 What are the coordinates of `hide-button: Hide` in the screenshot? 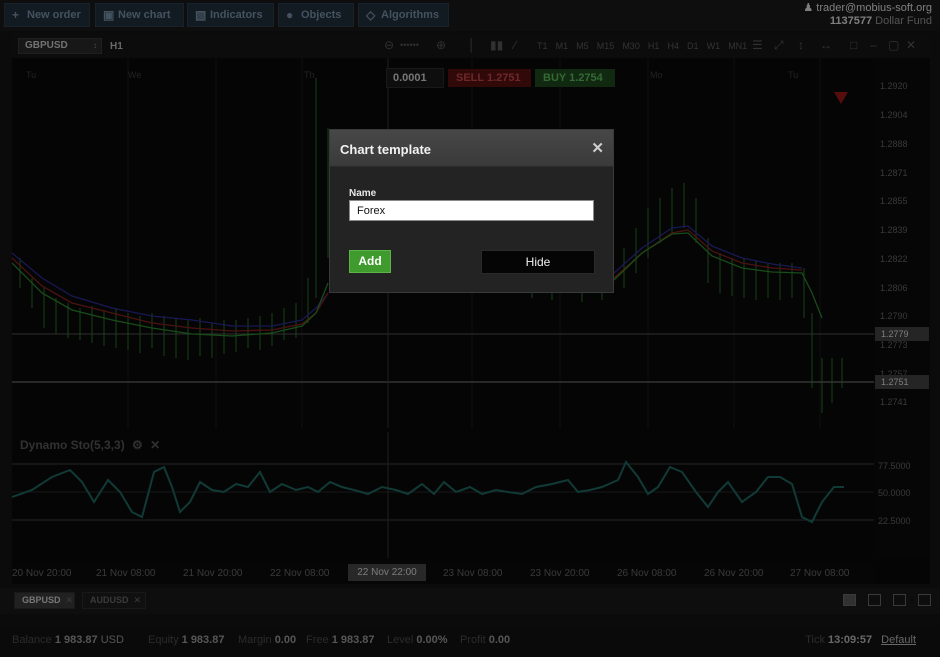 It's located at (538, 262).